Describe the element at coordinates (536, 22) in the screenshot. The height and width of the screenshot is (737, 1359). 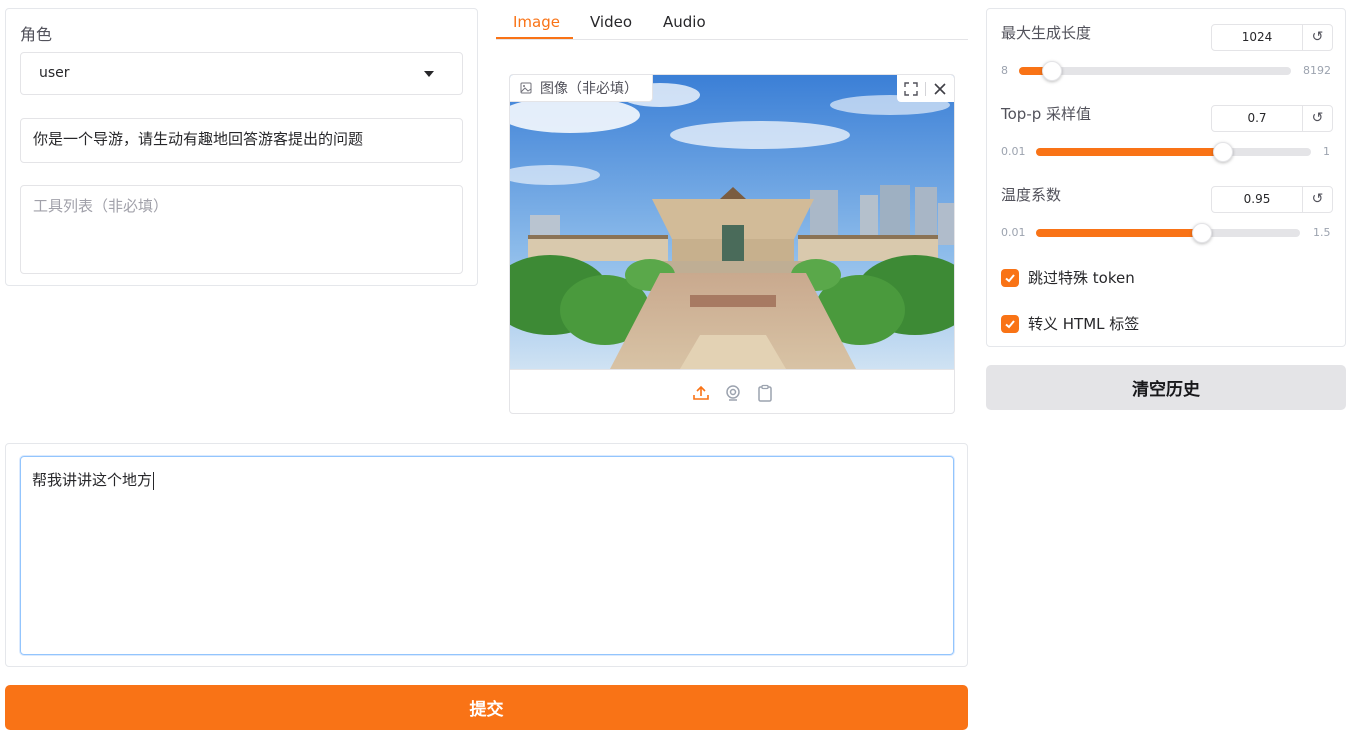
I see `tab-image: Image` at that location.